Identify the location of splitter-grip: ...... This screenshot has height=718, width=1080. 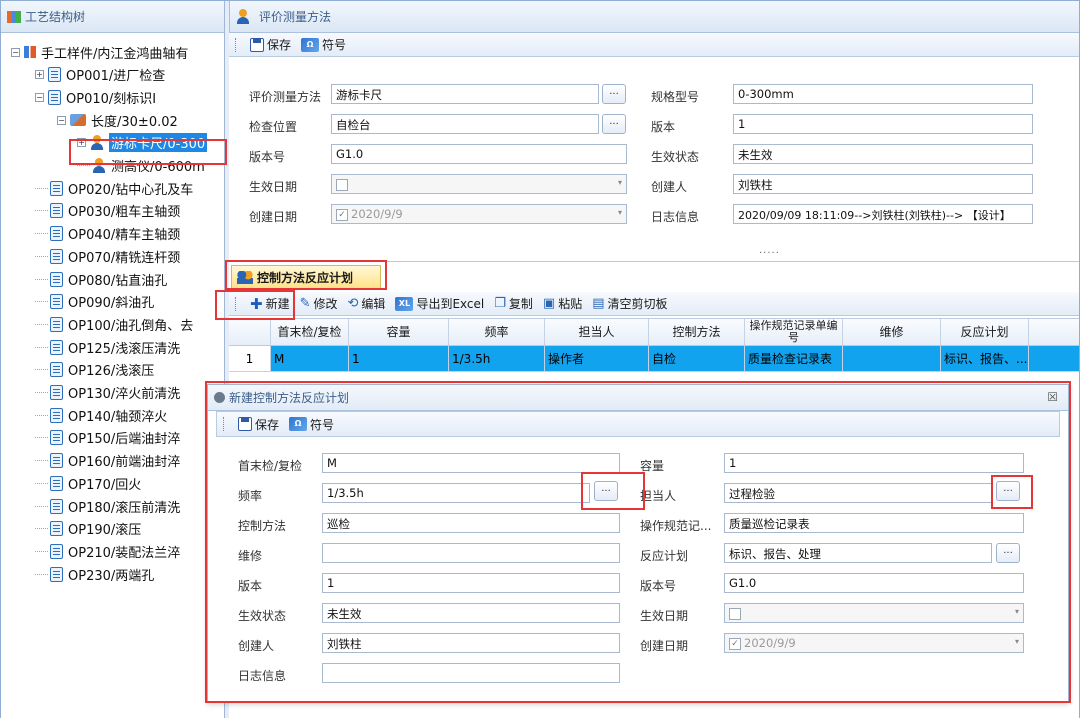
(769, 250).